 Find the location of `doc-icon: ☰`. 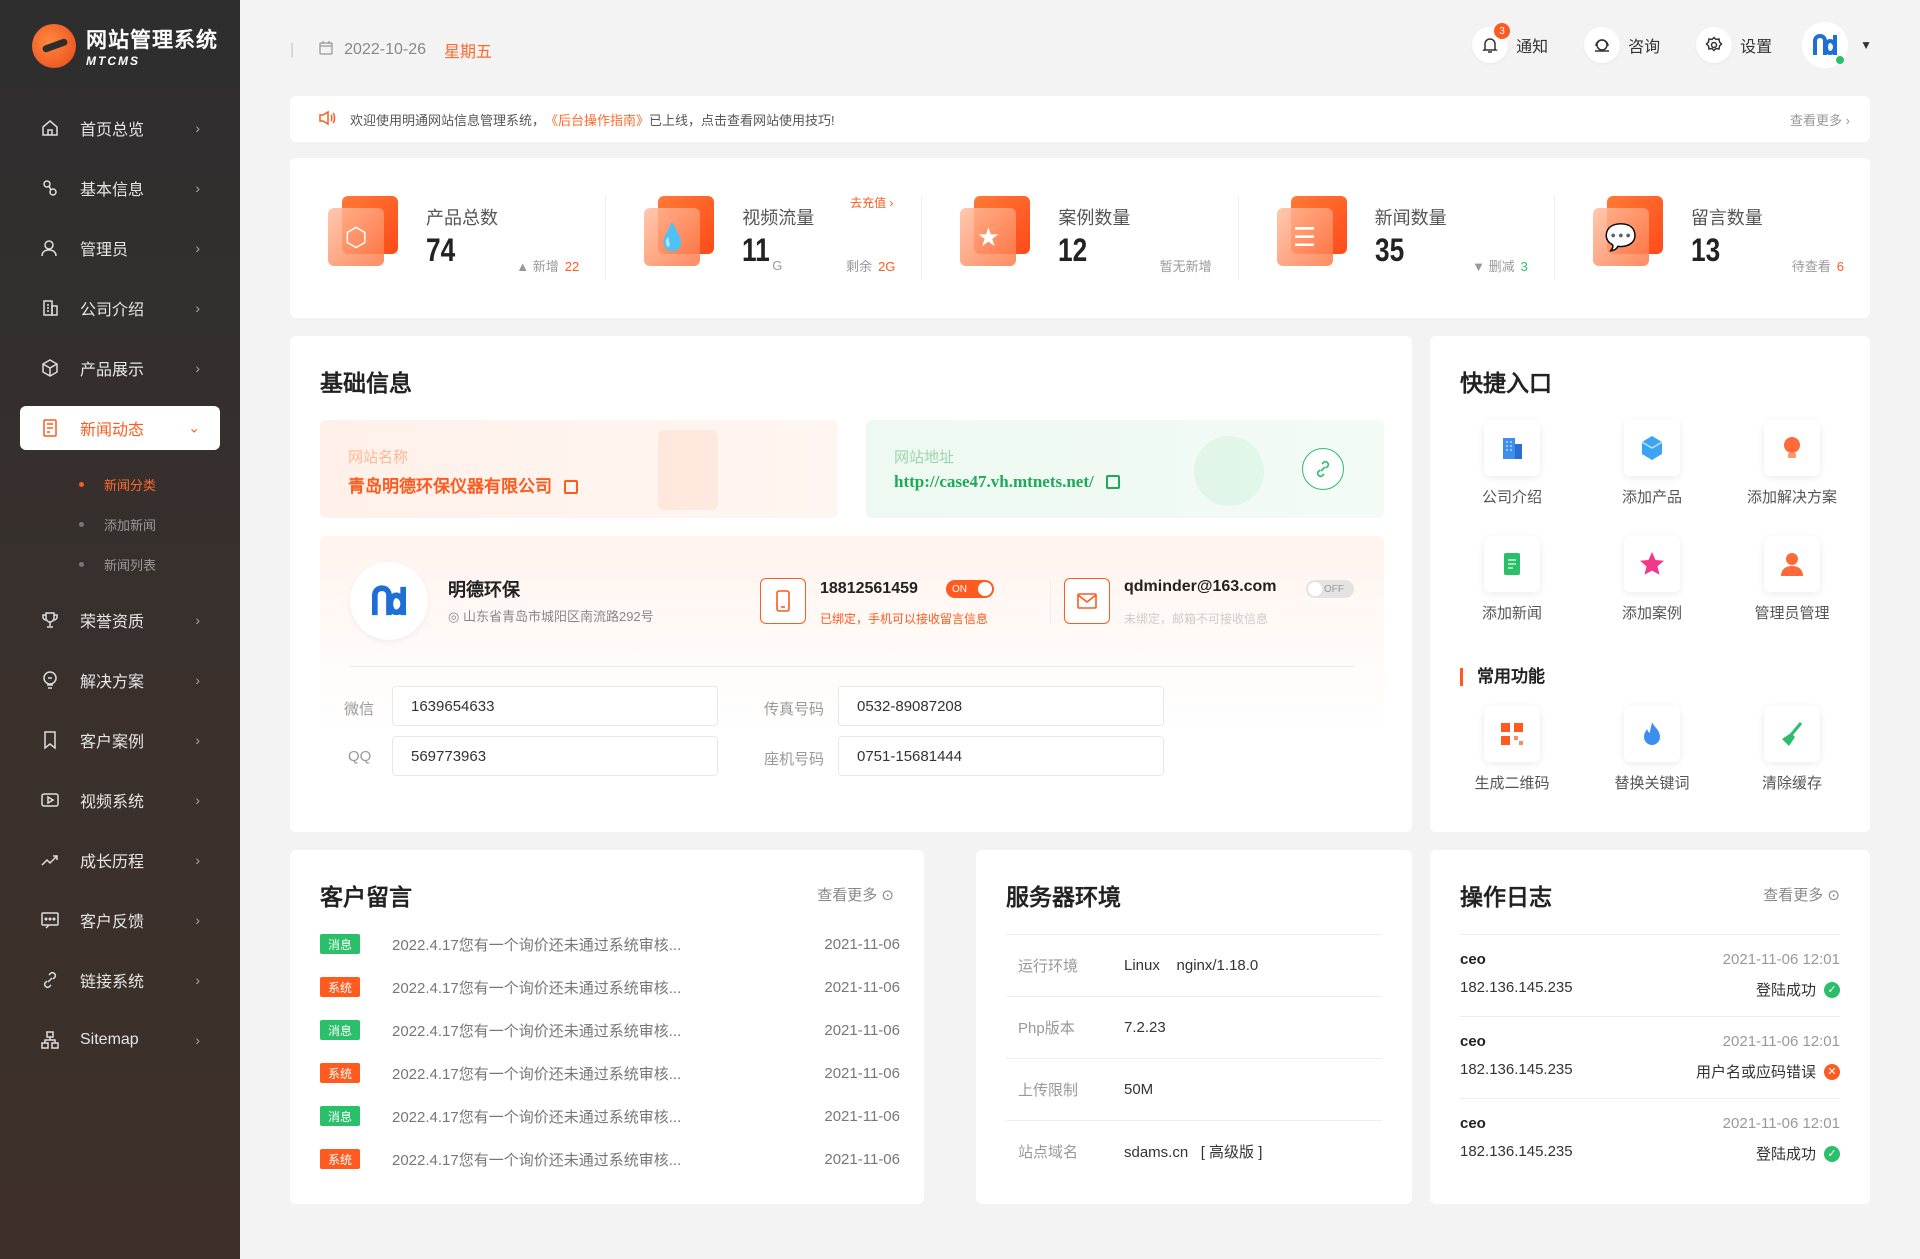

doc-icon: ☰ is located at coordinates (1313, 233).